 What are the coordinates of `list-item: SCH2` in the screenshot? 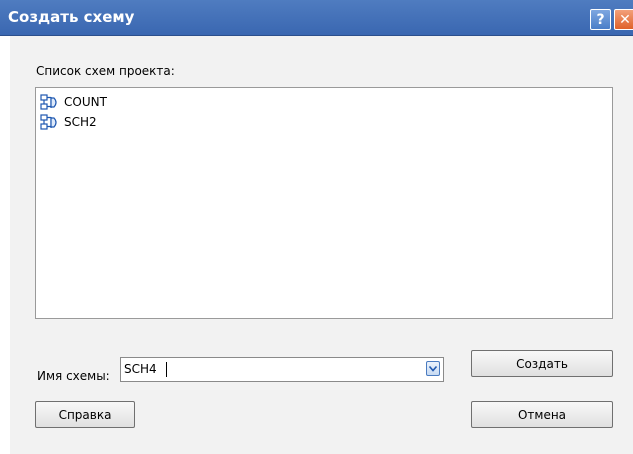 It's located at (68, 122).